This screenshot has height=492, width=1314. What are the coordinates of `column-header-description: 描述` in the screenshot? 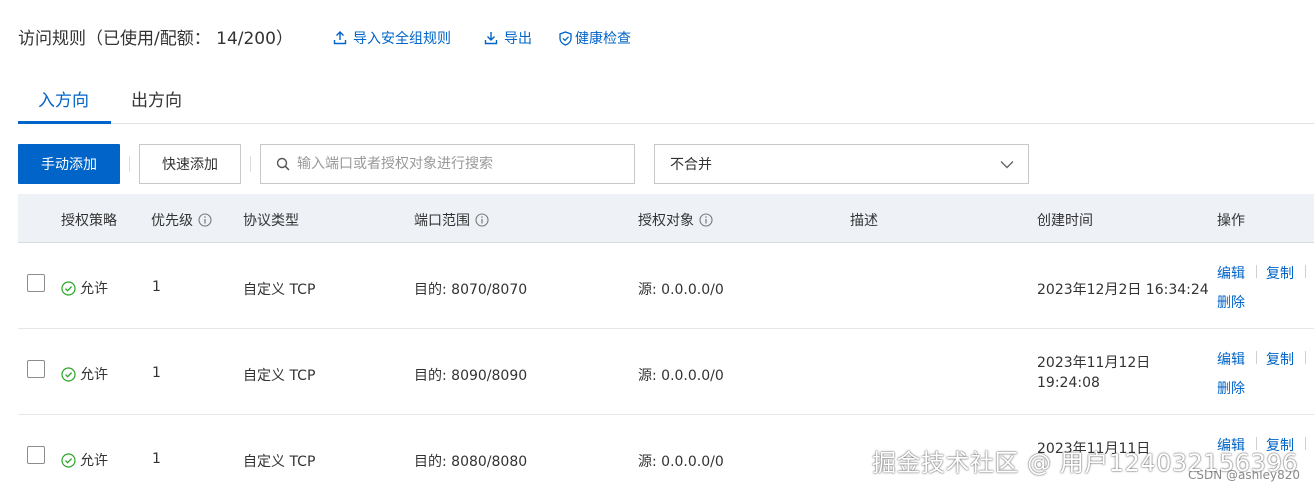 It's located at (864, 221).